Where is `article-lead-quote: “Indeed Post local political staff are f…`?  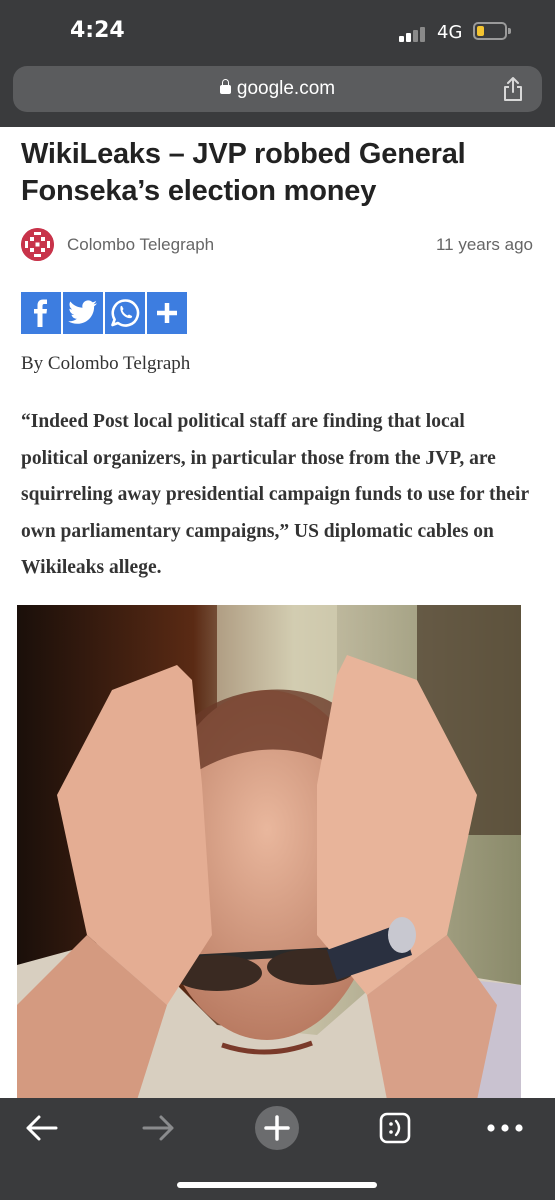 article-lead-quote: “Indeed Post local political staff are f… is located at coordinates (275, 494).